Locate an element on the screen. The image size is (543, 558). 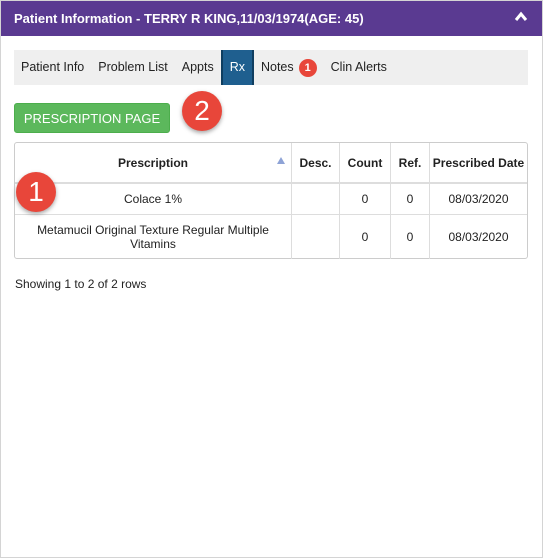
pagination-summary: Showing 1 to 2 of 2 rows is located at coordinates (81, 284).